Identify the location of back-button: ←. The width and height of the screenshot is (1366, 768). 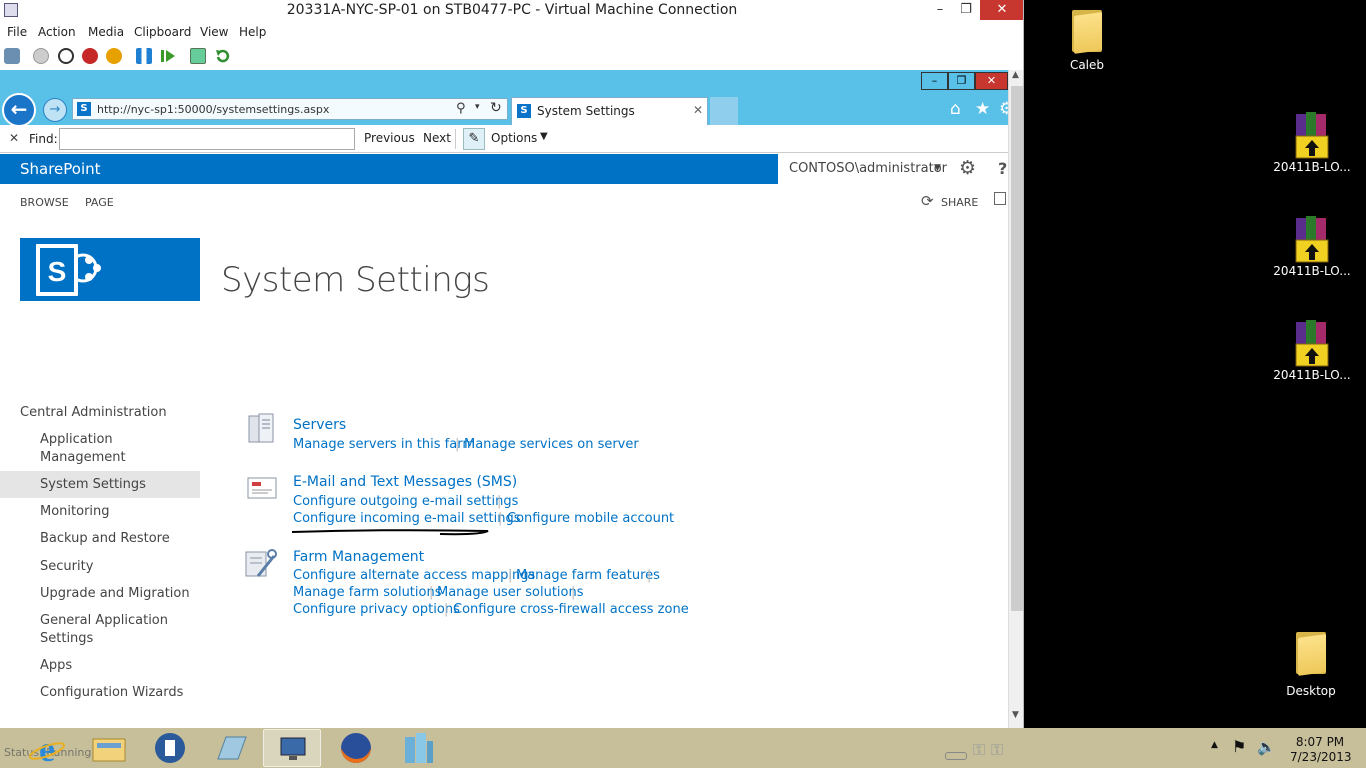
(19, 110).